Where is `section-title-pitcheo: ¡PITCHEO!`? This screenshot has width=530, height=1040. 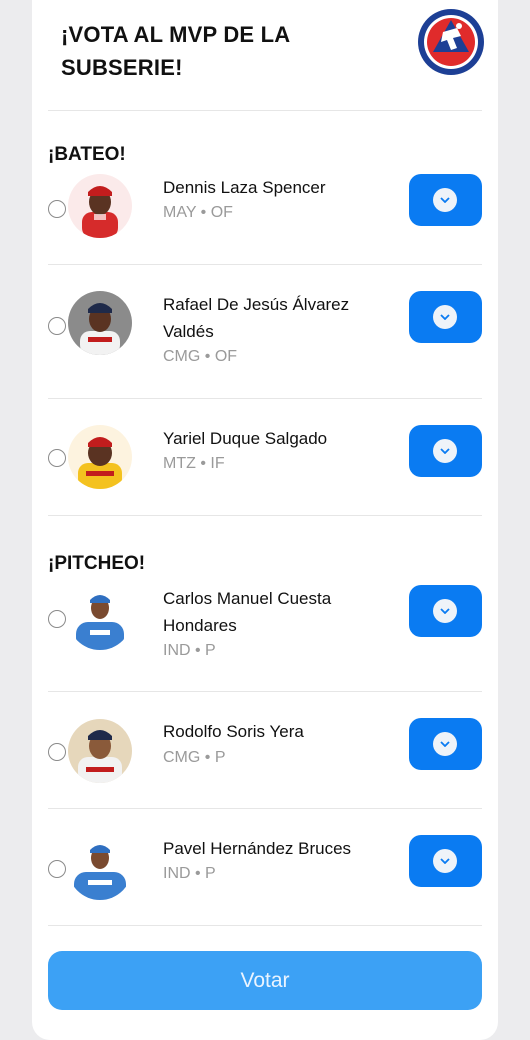
section-title-pitcheo: ¡PITCHEO! is located at coordinates (97, 563).